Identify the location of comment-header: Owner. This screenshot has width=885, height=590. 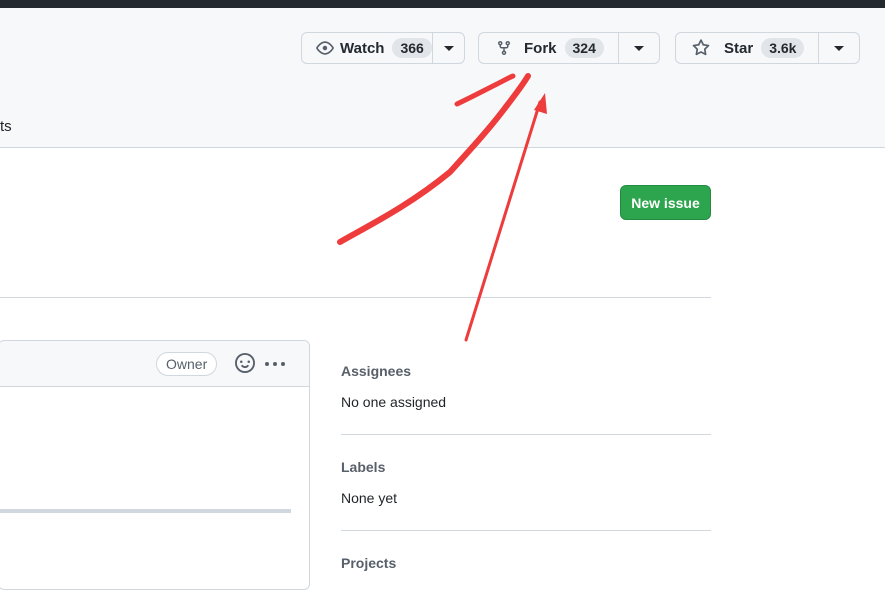
(154, 364).